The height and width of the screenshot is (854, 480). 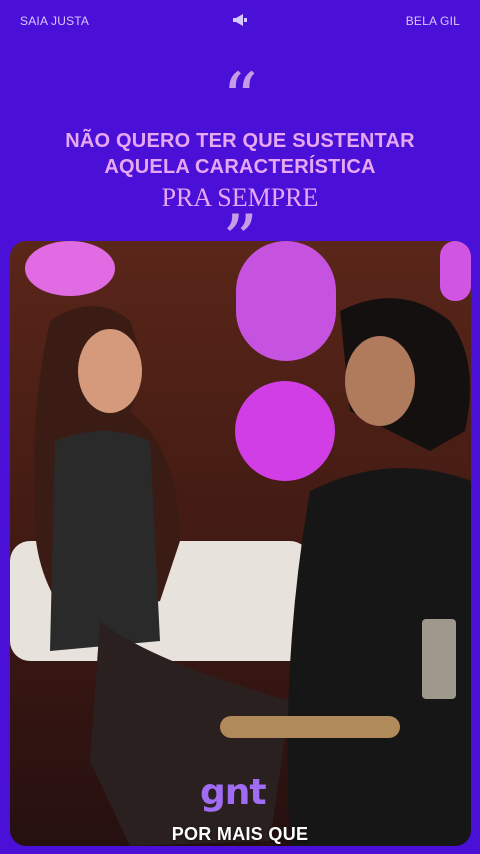 I want to click on person-right-face, so click(x=380, y=381).